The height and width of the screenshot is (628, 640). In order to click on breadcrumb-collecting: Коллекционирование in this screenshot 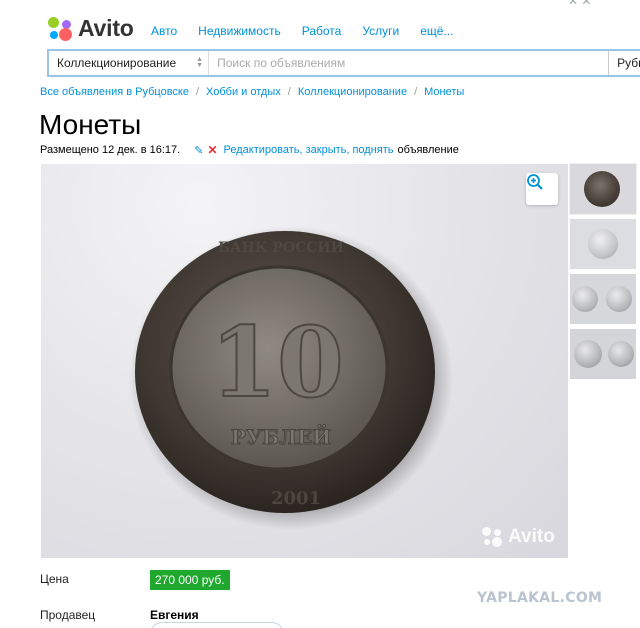, I will do `click(352, 92)`.